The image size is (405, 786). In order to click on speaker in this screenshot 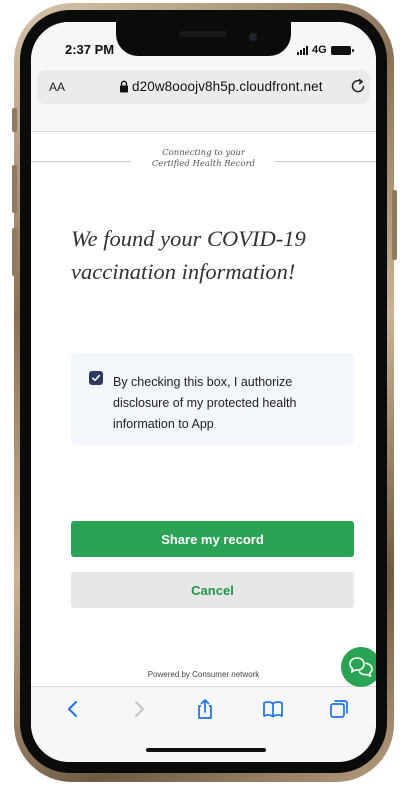, I will do `click(203, 34)`.